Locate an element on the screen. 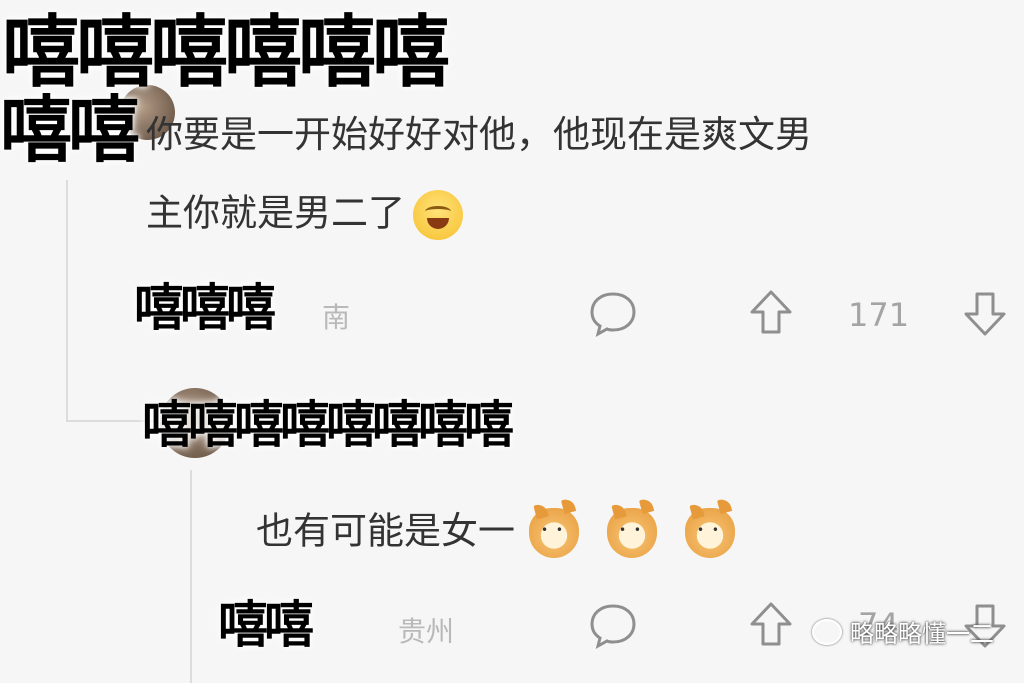  watermark: 略略略懂一二 is located at coordinates (903, 631).